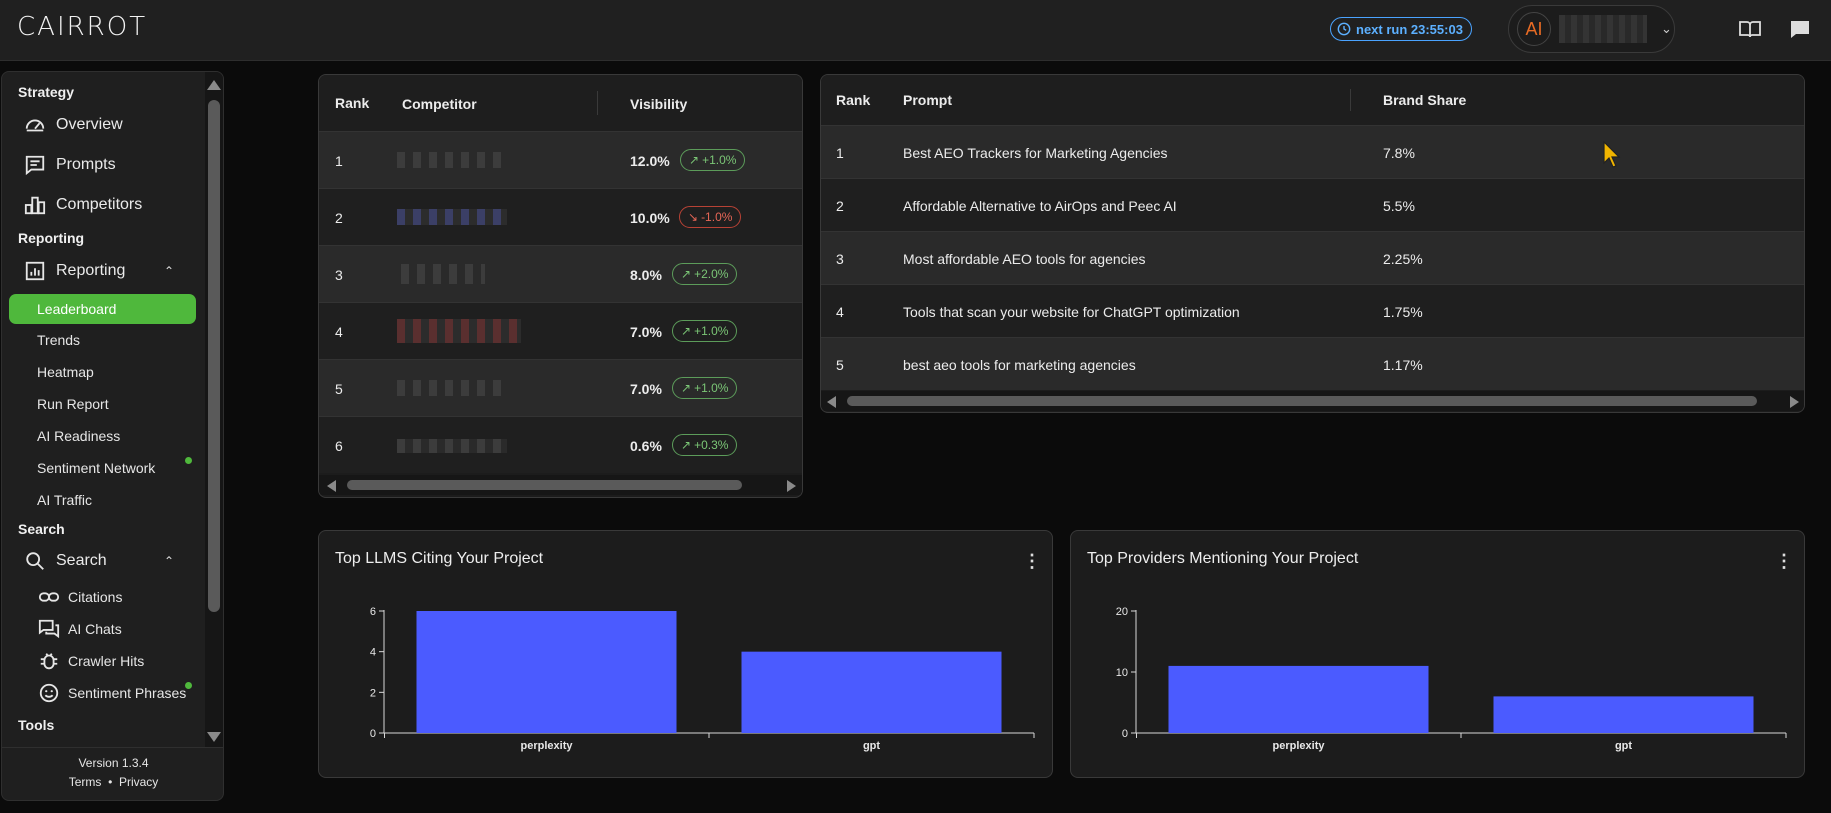 This screenshot has height=813, width=1831. I want to click on rank-cell: 2, so click(840, 206).